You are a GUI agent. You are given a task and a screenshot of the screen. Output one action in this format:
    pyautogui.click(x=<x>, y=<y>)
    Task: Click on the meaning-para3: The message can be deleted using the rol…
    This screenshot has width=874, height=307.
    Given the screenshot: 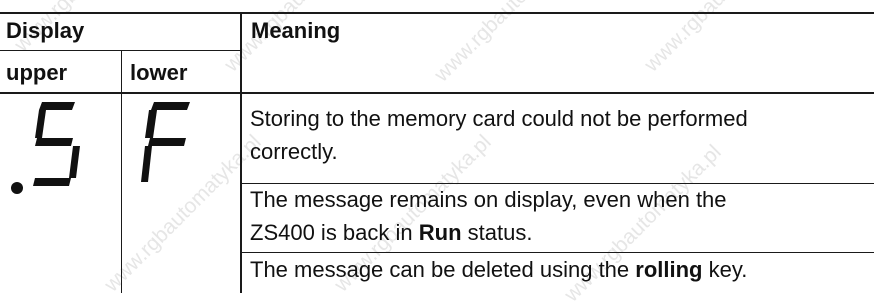 What is the action you would take?
    pyautogui.click(x=499, y=269)
    